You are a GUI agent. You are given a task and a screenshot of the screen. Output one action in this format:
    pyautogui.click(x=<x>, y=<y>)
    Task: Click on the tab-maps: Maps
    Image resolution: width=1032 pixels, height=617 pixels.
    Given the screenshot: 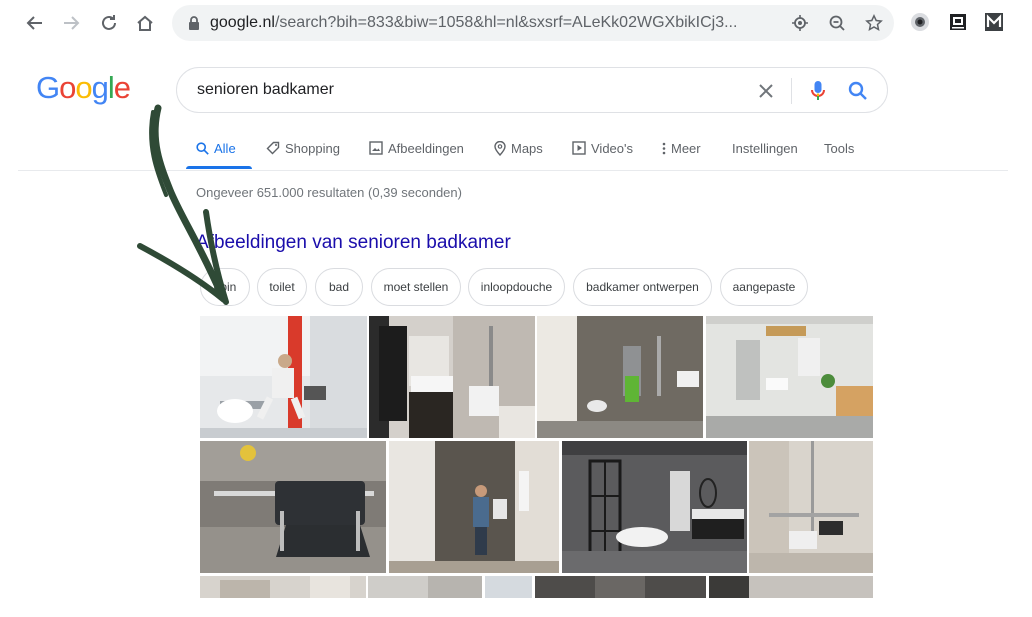 What is the action you would take?
    pyautogui.click(x=518, y=148)
    